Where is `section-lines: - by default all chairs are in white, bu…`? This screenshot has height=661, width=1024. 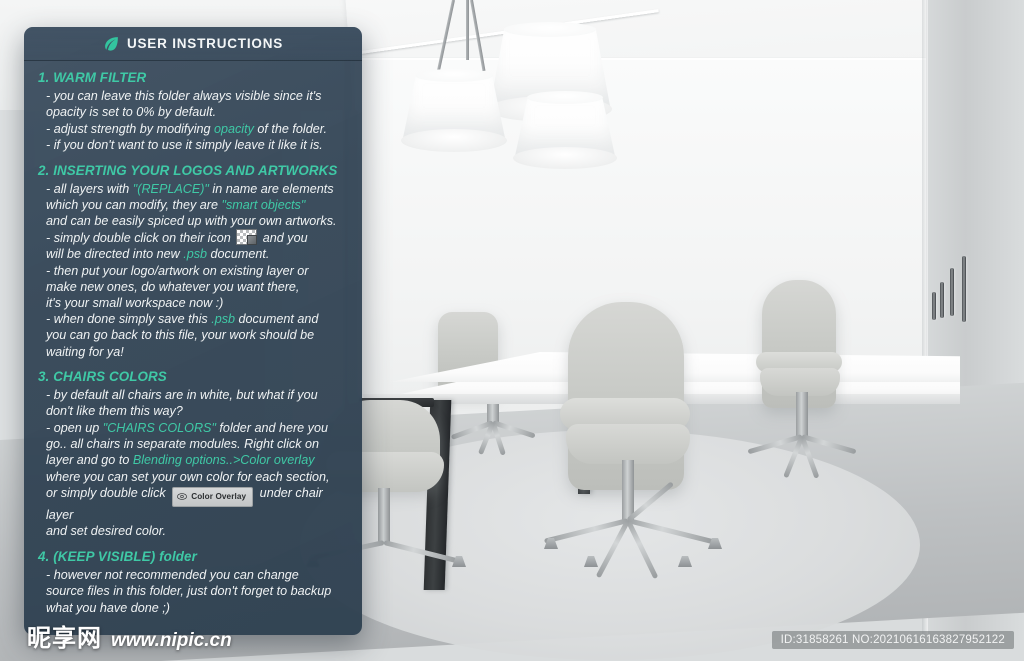
section-lines: - by default all chairs are in white, bu… is located at coordinates (197, 463).